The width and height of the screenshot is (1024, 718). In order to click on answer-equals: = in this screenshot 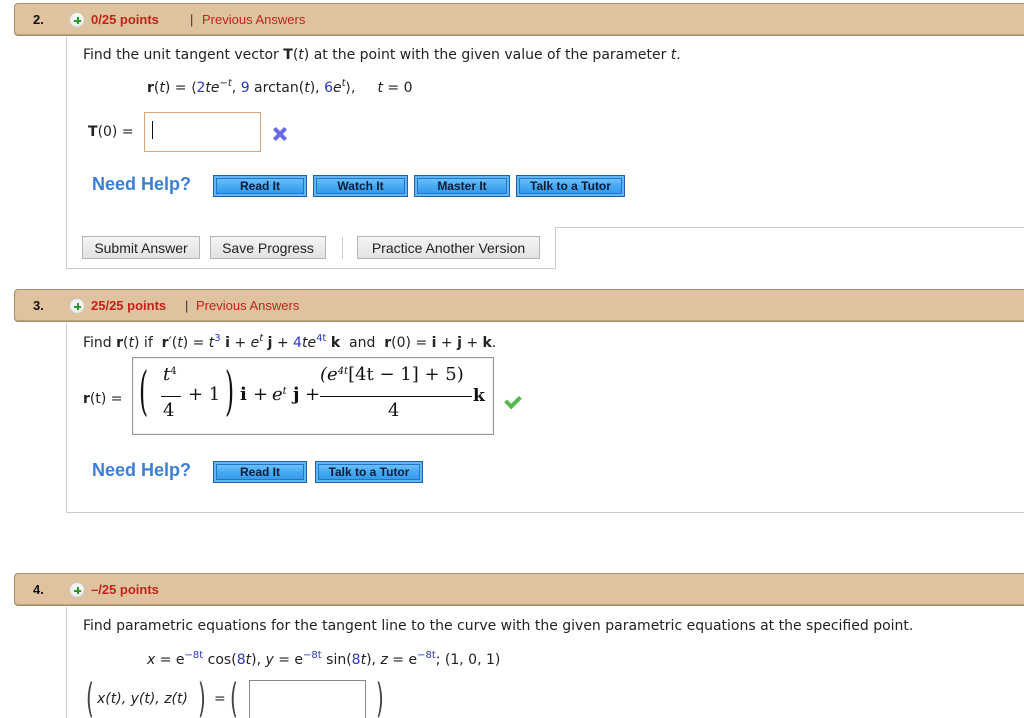, I will do `click(220, 699)`.